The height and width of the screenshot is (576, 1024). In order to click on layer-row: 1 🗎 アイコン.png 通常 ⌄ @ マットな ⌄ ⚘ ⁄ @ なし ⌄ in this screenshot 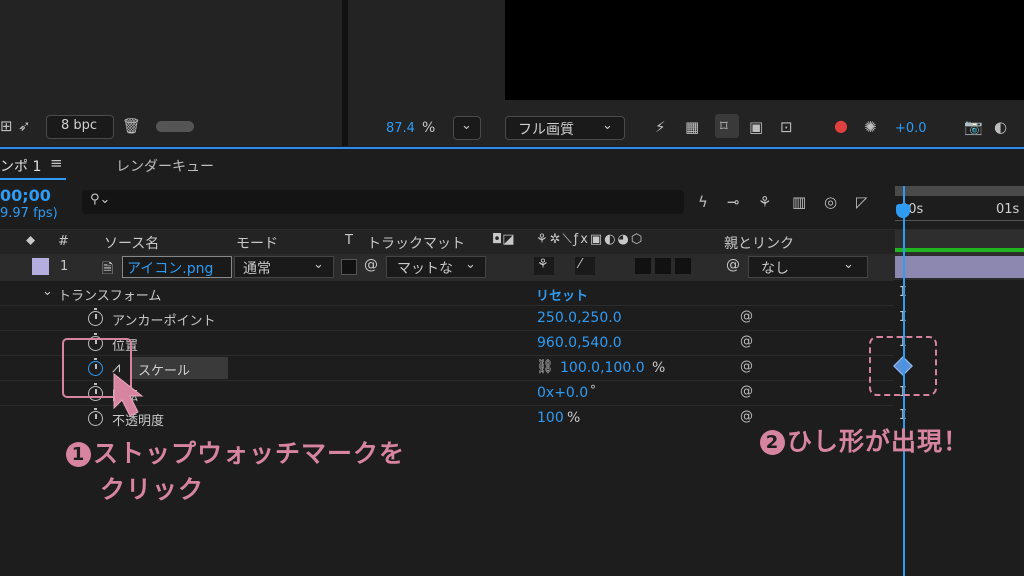, I will do `click(512, 267)`.